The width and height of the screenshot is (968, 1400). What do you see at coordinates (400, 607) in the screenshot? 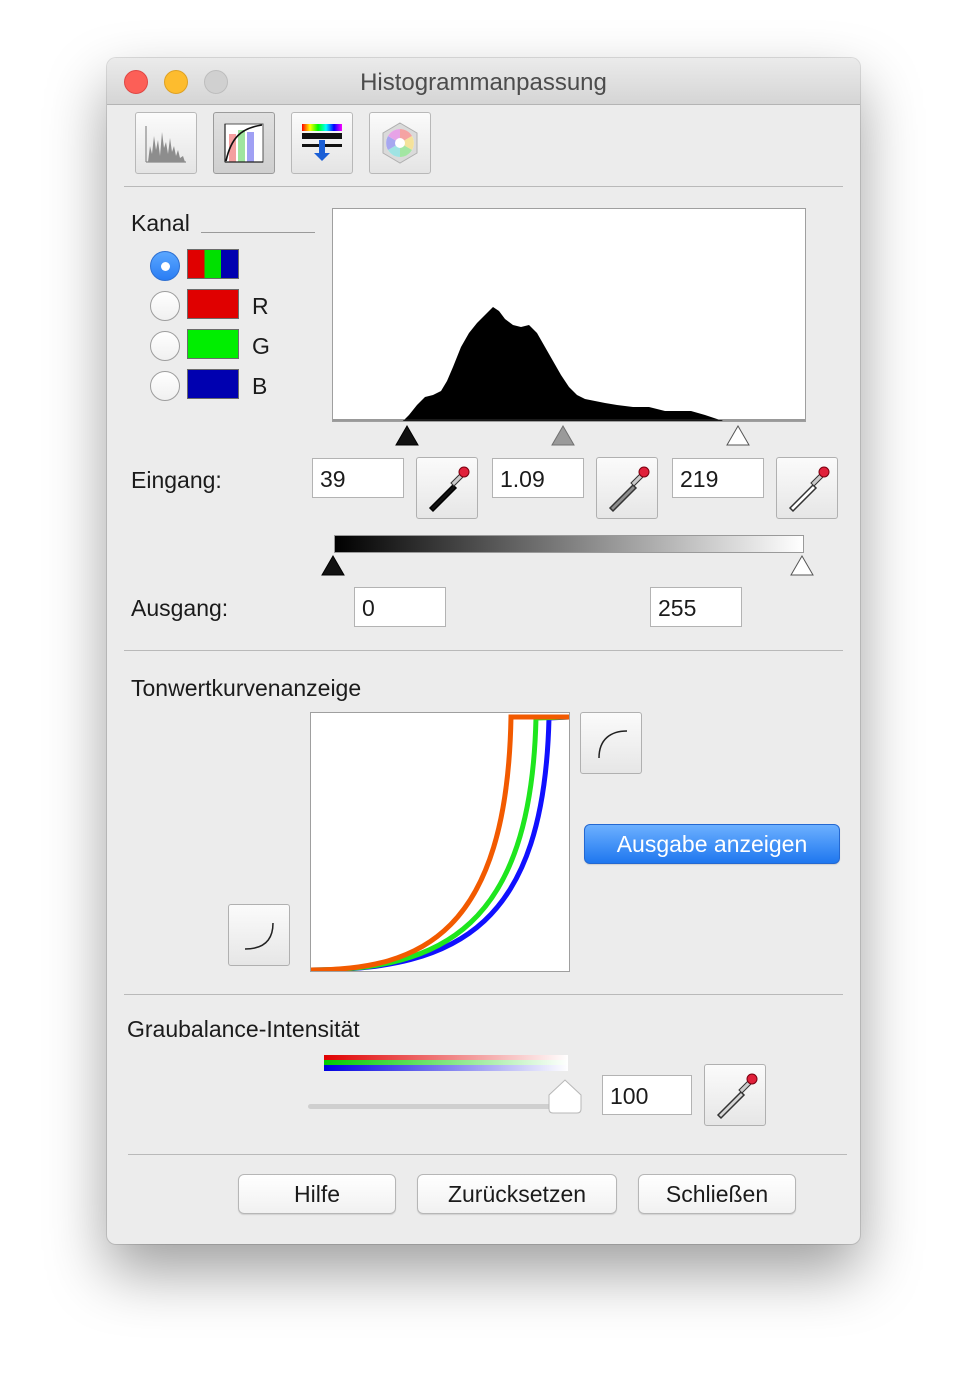
I see `output-min-field: 0` at bounding box center [400, 607].